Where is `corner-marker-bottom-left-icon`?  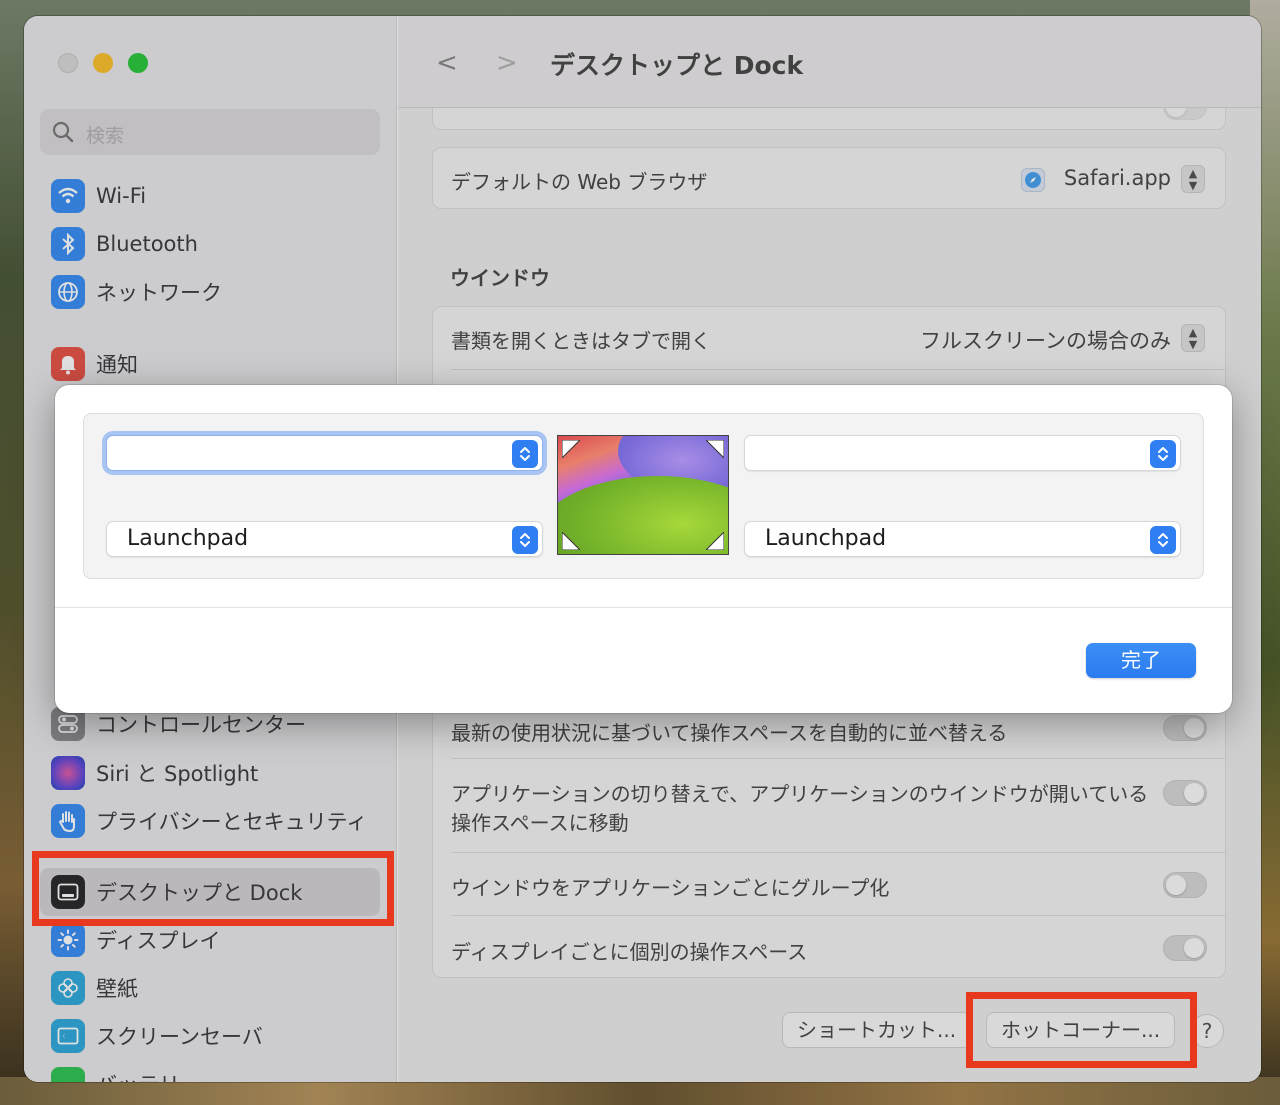 corner-marker-bottom-left-icon is located at coordinates (571, 541).